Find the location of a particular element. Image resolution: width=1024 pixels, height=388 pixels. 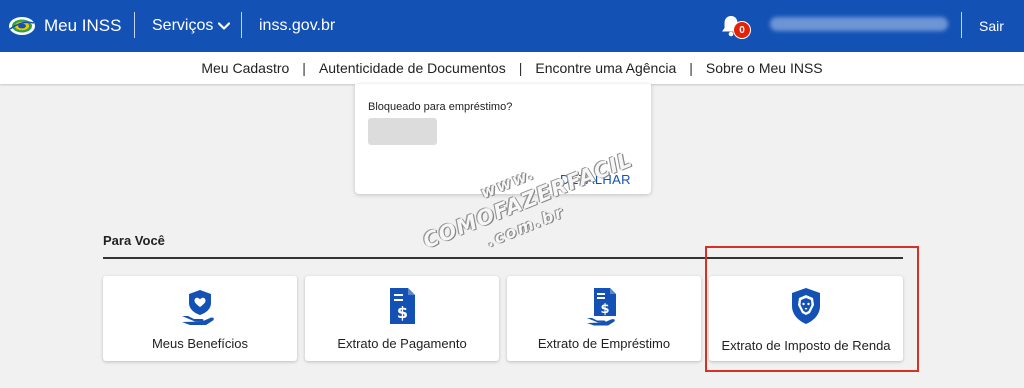

user-info-blurred is located at coordinates (859, 24).